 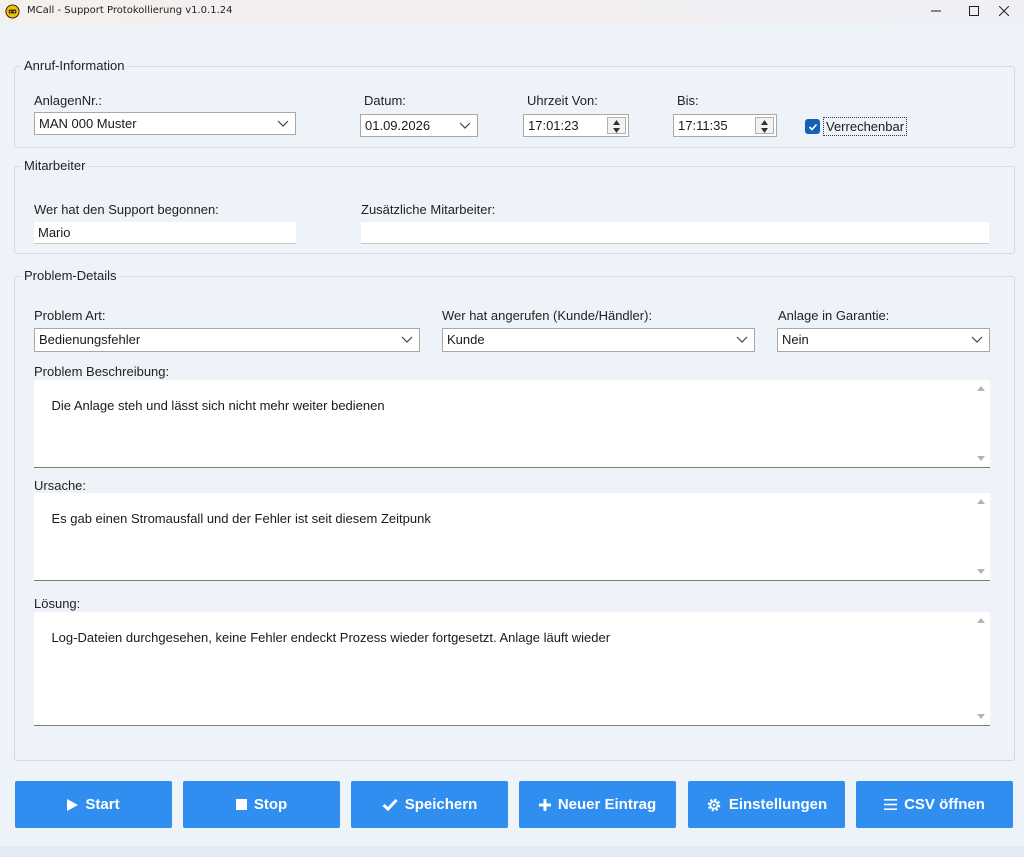 I want to click on additional-staff-label: Zusätzliche Mitarbeiter:, so click(x=428, y=209).